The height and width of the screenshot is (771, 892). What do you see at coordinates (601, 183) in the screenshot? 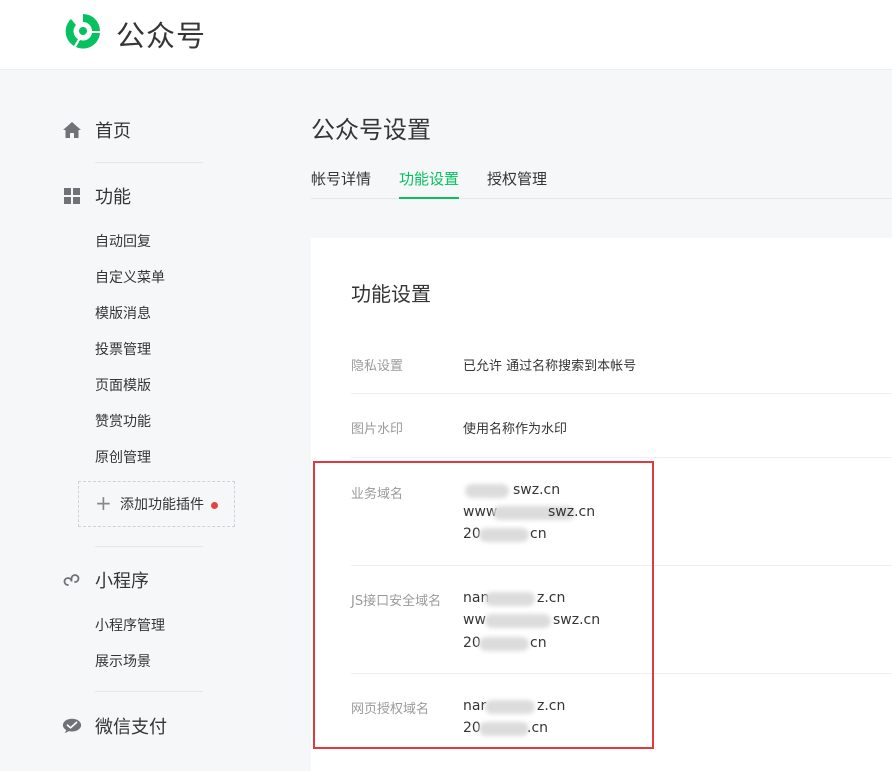
I see `settings-tabs: 帐号详情 功能设置 授权管理` at bounding box center [601, 183].